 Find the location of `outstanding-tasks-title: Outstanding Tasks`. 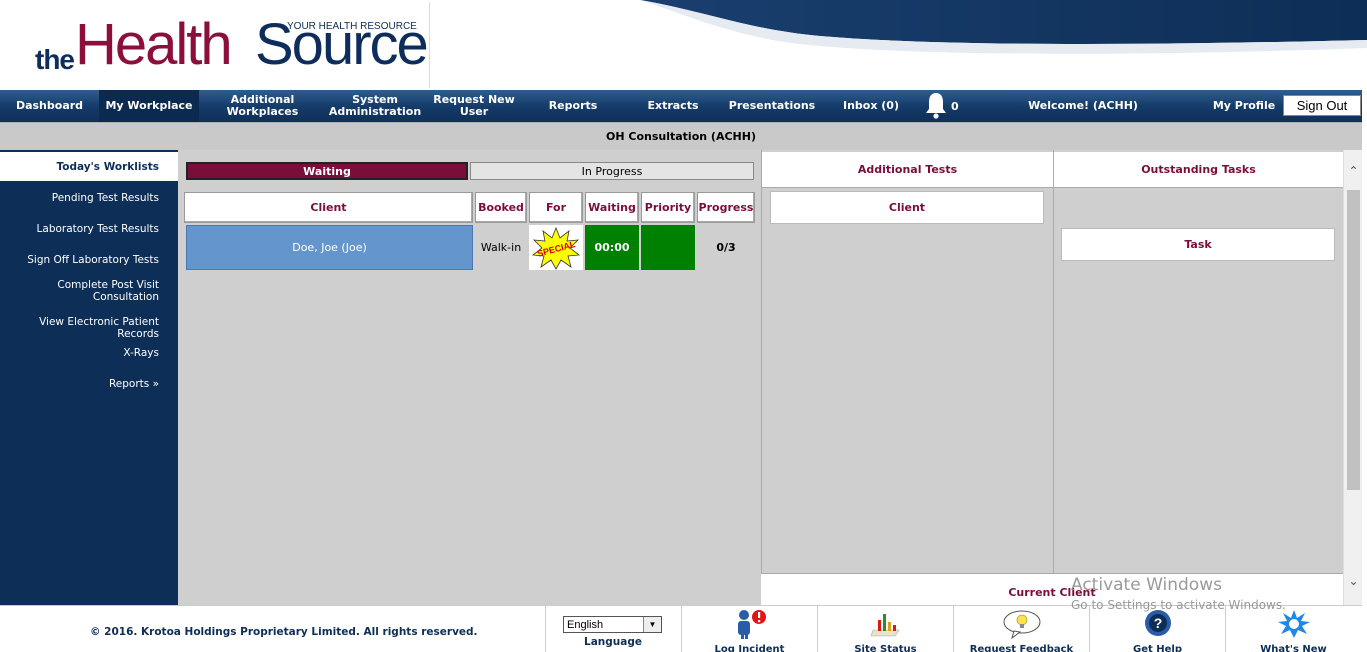

outstanding-tasks-title: Outstanding Tasks is located at coordinates (1198, 170).